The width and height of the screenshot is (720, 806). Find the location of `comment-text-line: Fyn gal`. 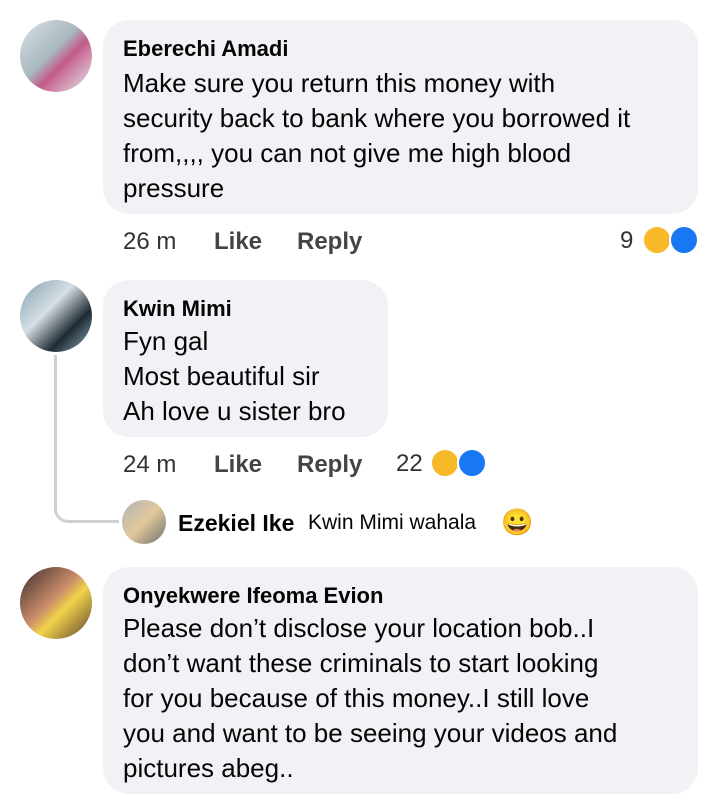

comment-text-line: Fyn gal is located at coordinates (166, 341).